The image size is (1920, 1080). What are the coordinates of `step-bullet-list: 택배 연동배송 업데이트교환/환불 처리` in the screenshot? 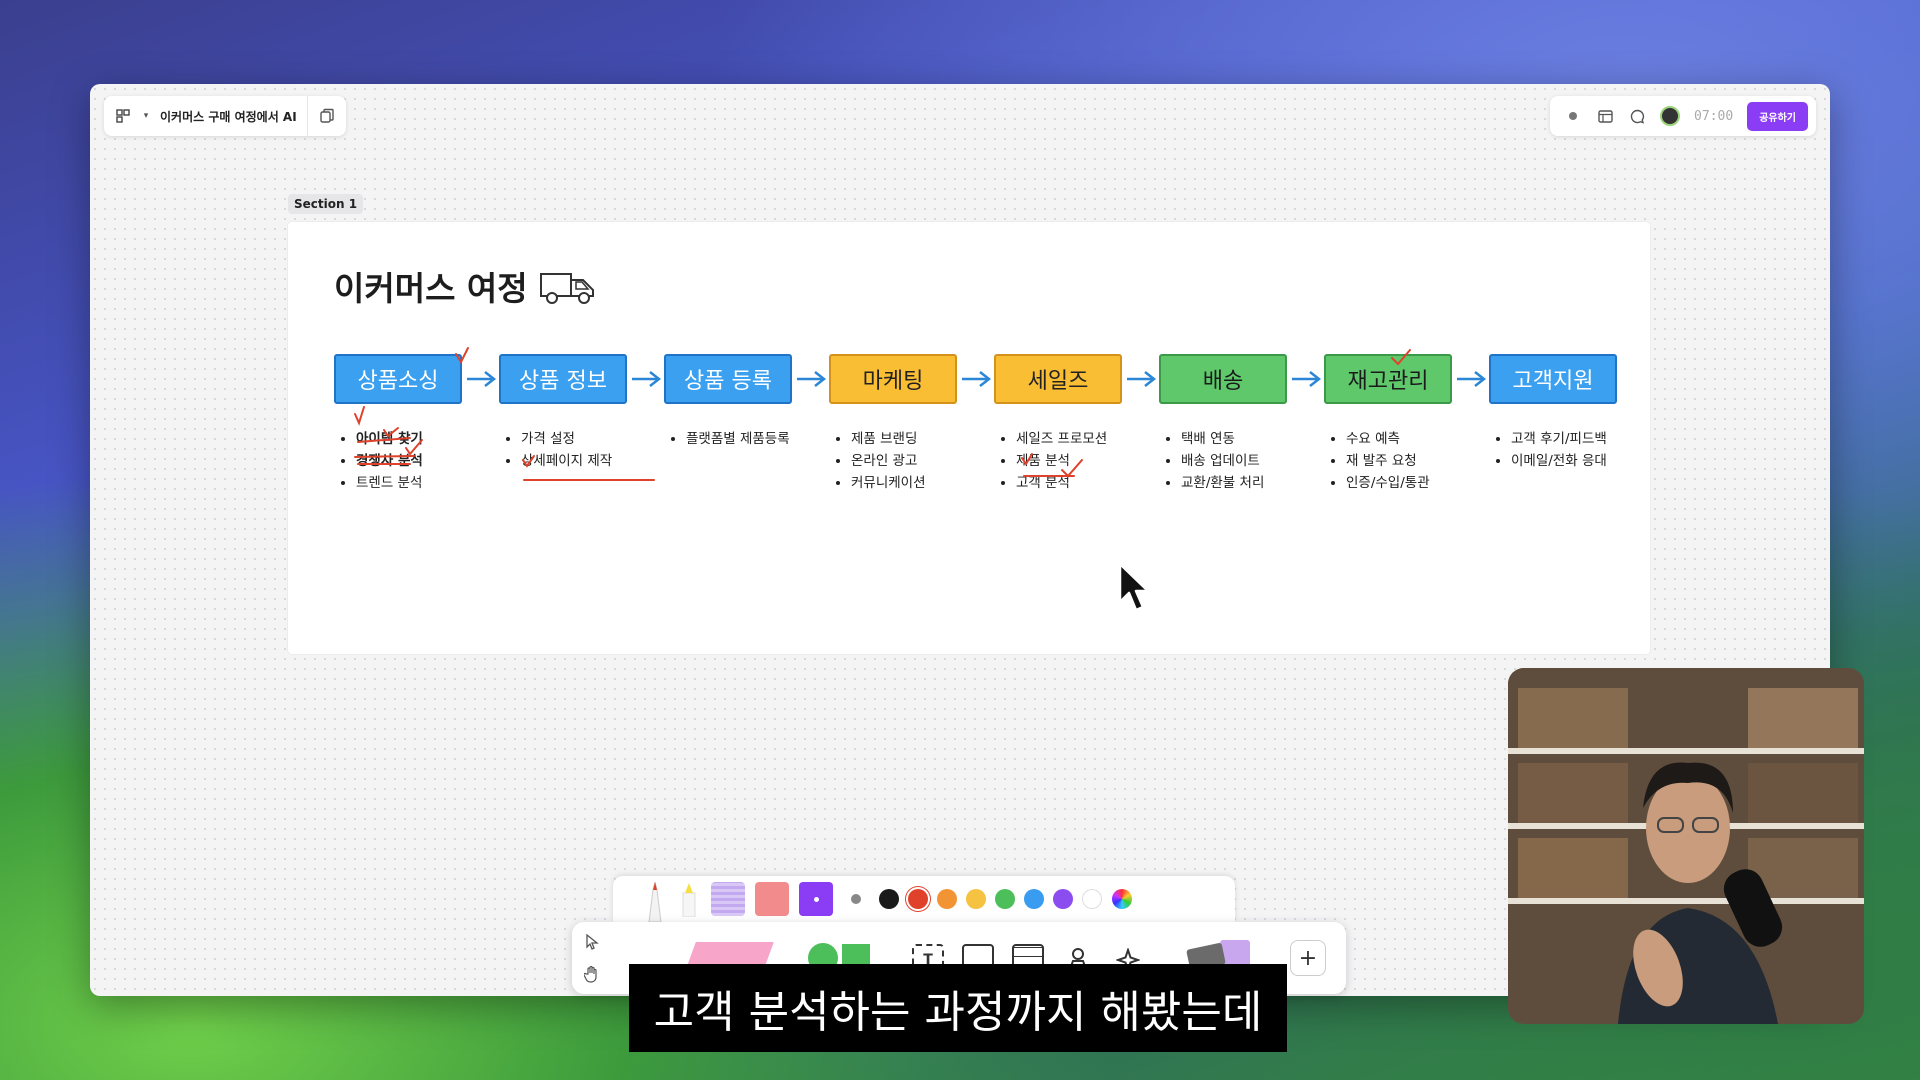 It's located at (1247, 461).